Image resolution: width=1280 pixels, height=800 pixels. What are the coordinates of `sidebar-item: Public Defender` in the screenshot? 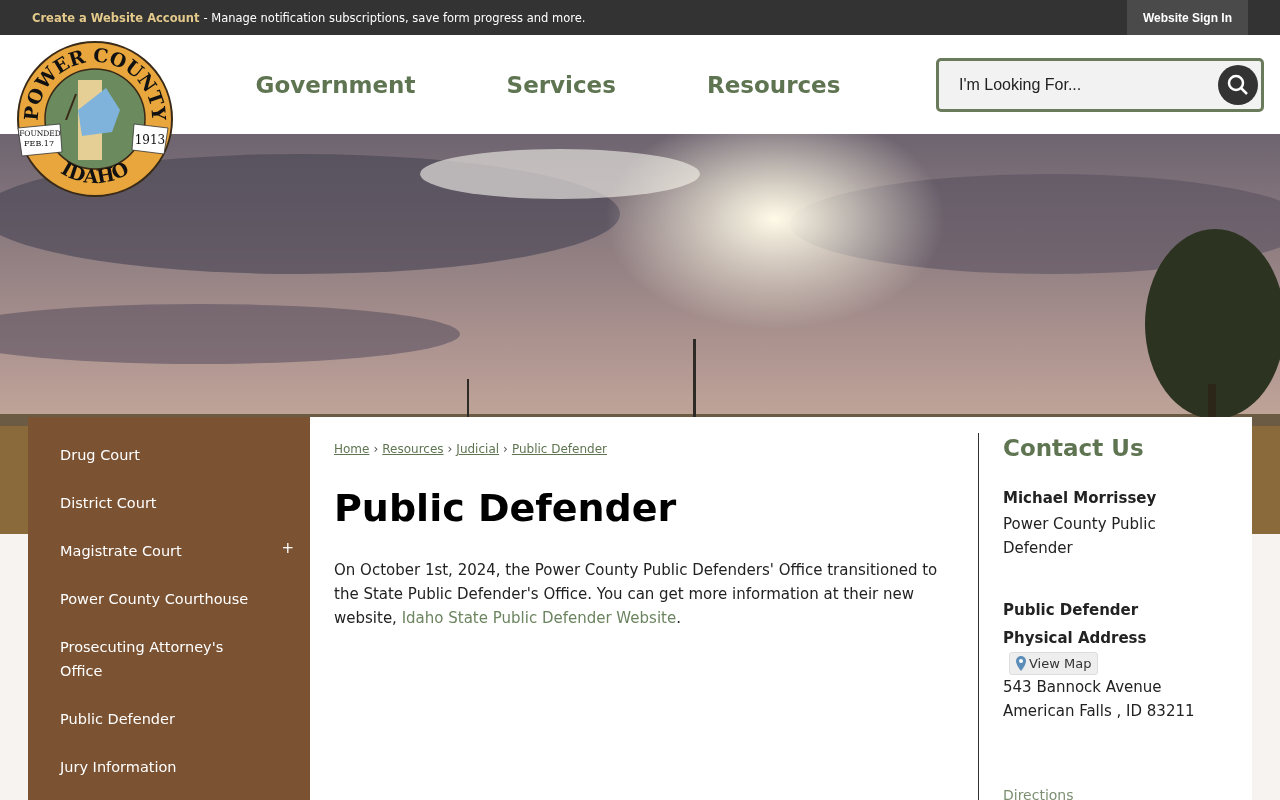 It's located at (169, 719).